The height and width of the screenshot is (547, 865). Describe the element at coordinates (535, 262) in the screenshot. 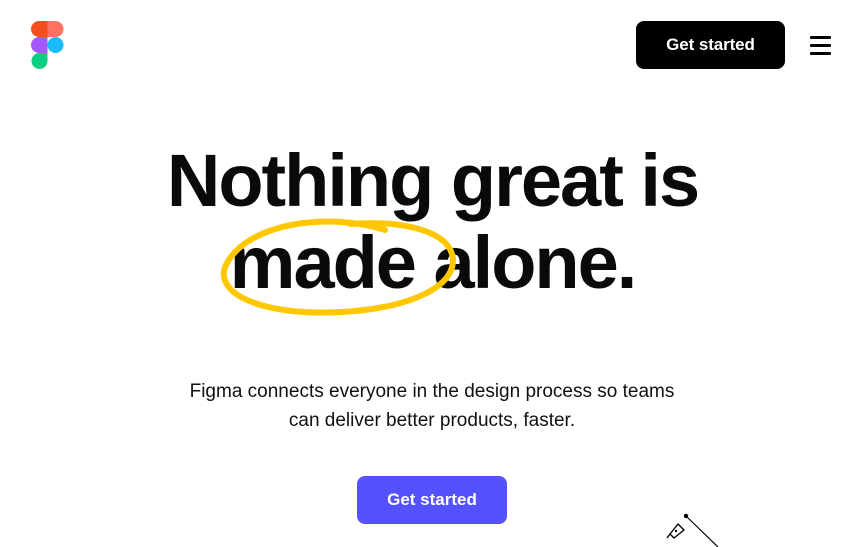

I see `headline-line-2-rest: alone.` at that location.